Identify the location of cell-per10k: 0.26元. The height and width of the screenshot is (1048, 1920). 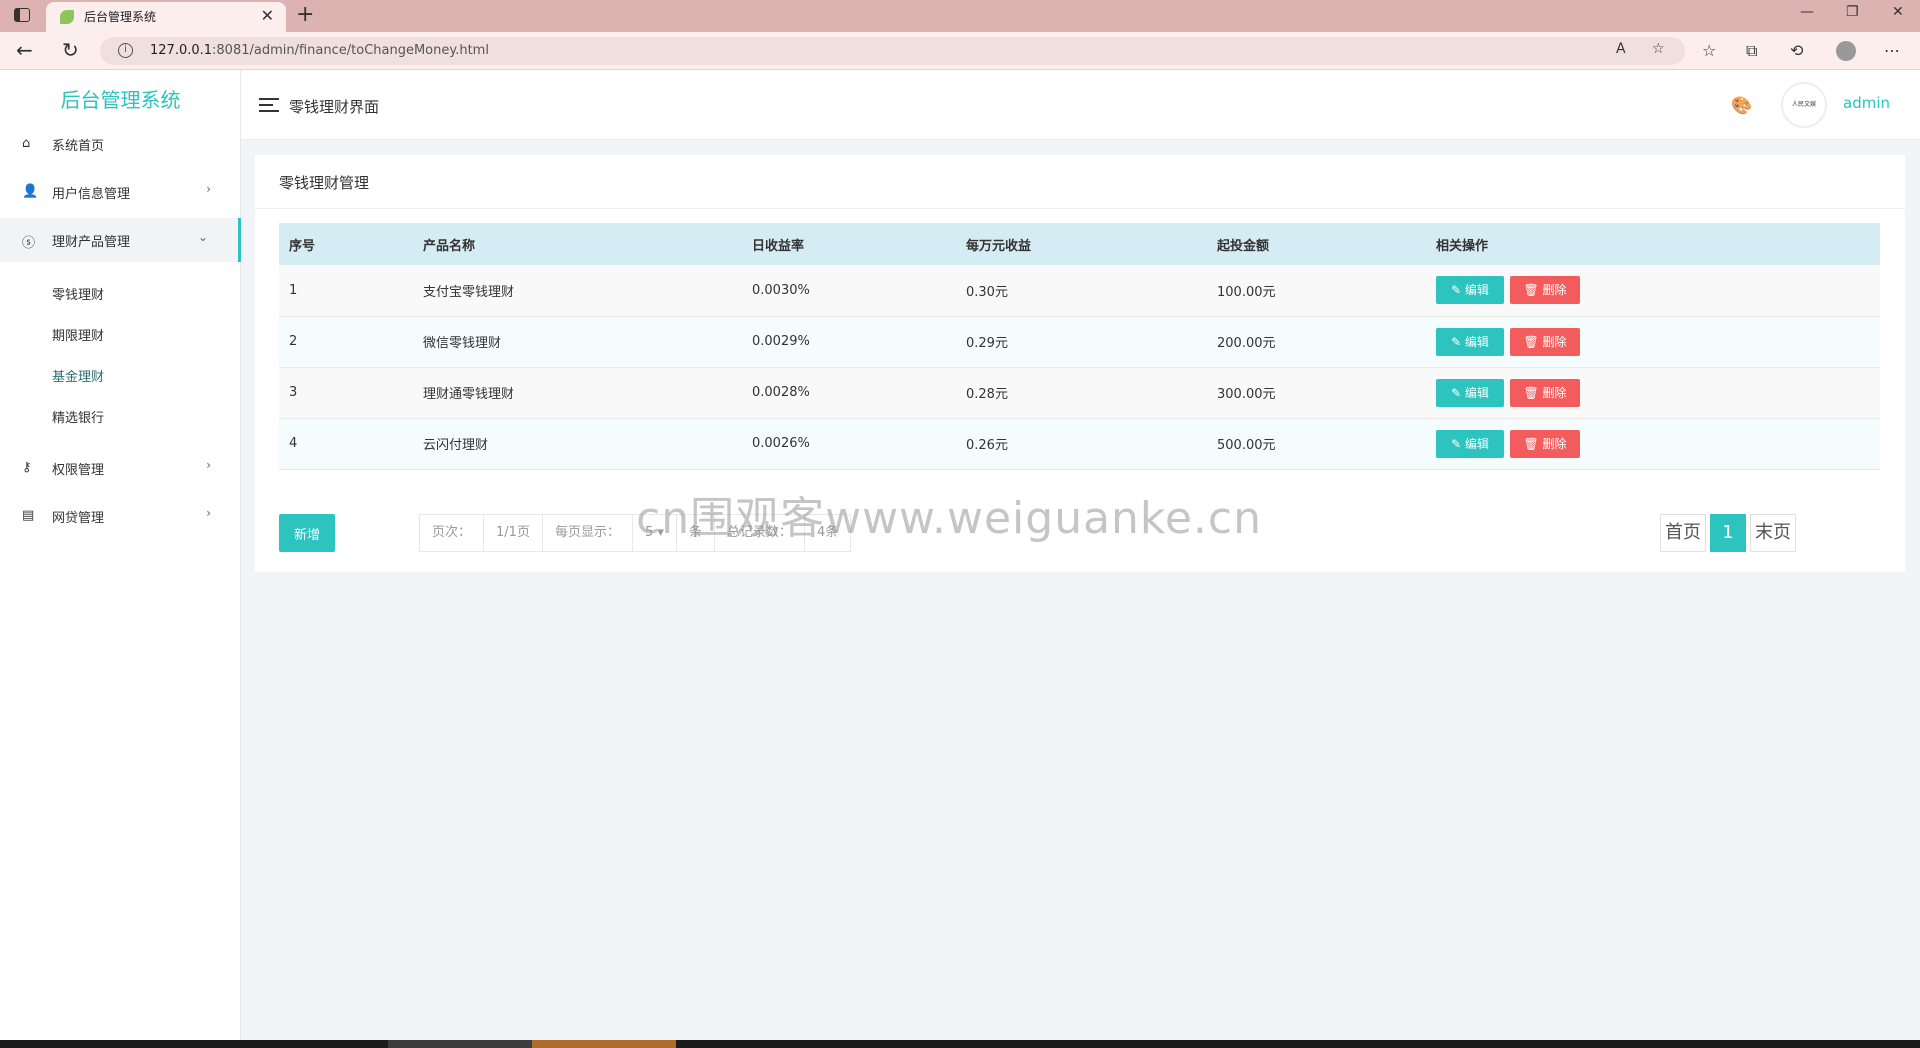
(1081, 444).